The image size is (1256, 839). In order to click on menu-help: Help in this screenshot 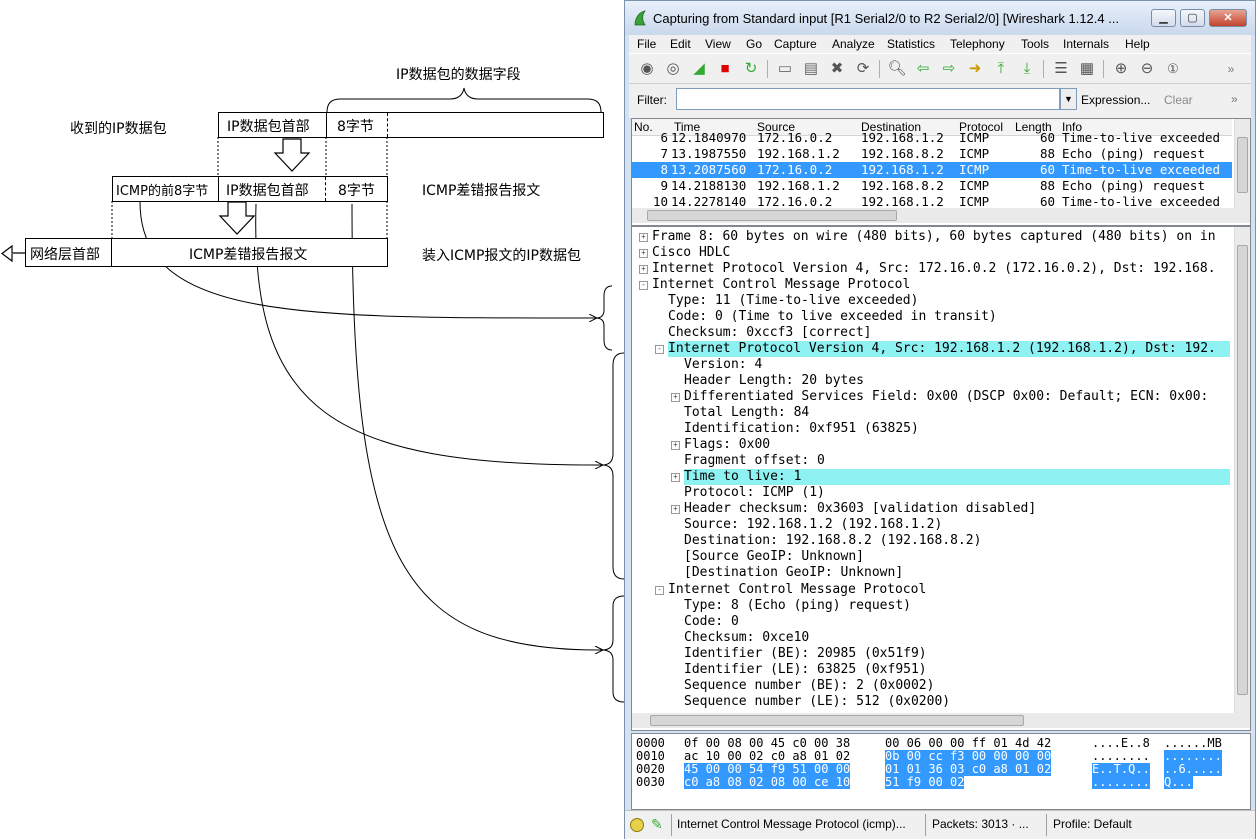, I will do `click(1137, 44)`.